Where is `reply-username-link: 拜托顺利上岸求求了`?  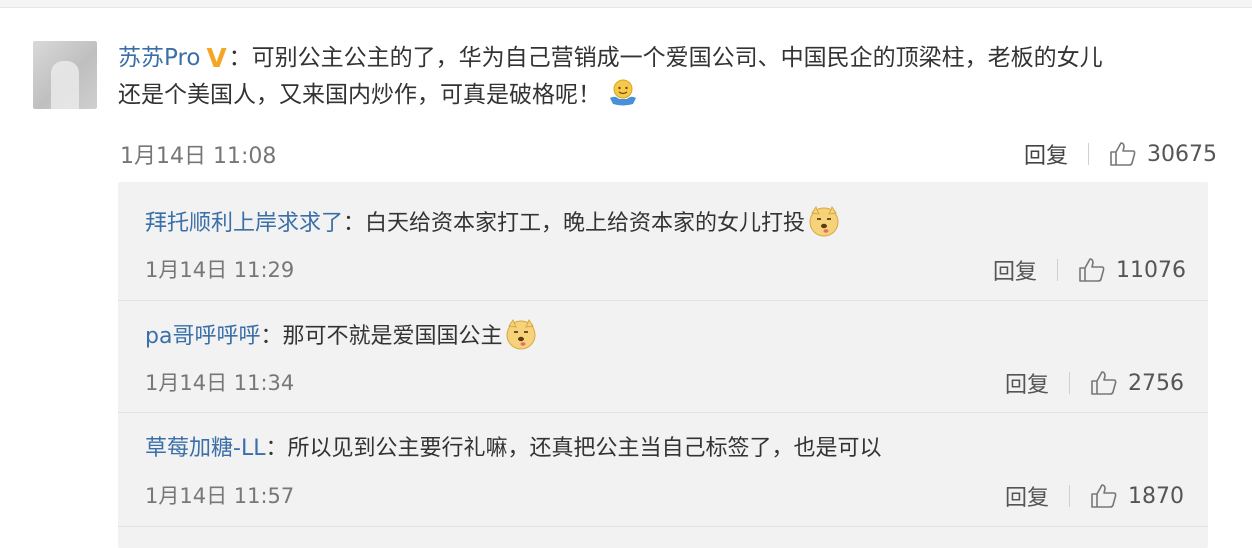 reply-username-link: 拜托顺利上岸求求了 is located at coordinates (244, 223).